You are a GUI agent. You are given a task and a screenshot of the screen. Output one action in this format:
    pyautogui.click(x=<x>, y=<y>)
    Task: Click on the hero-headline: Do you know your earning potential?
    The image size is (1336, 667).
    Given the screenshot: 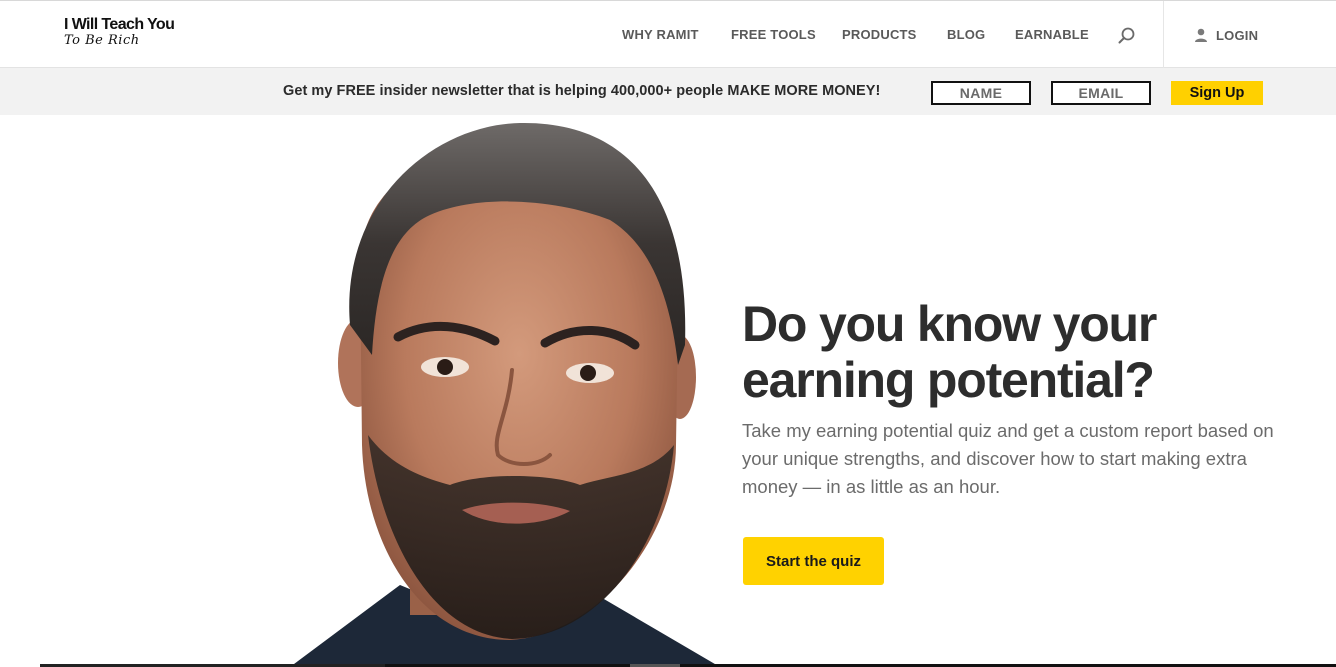 What is the action you would take?
    pyautogui.click(x=949, y=352)
    